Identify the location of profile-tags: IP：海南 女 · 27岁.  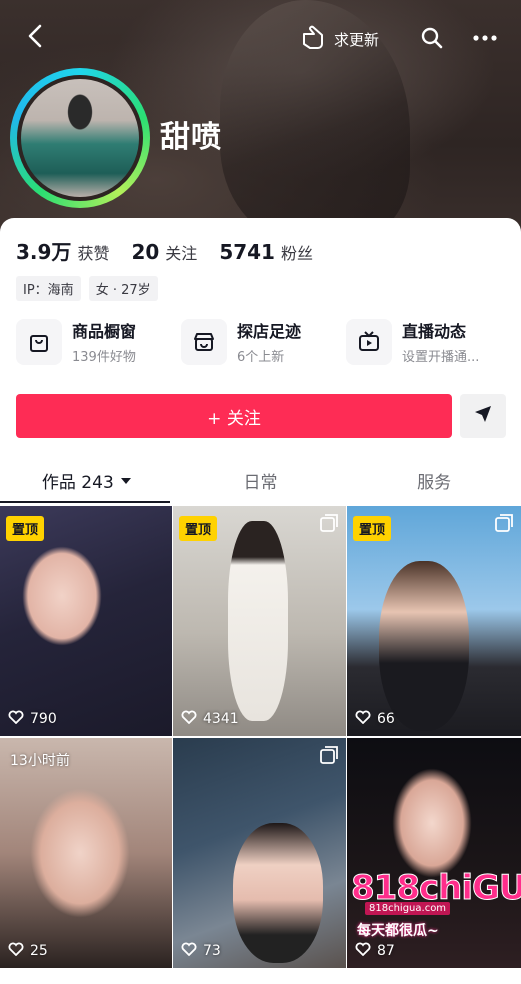
(87, 288).